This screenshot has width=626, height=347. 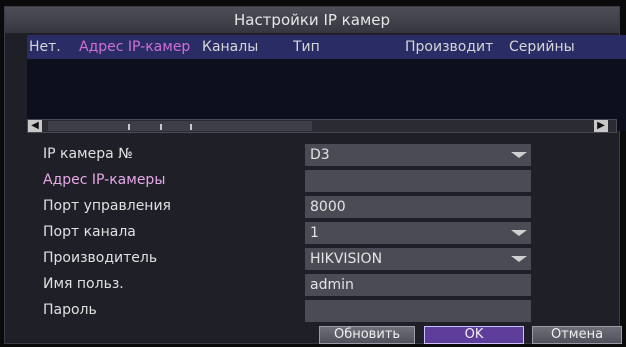 What do you see at coordinates (367, 335) in the screenshot?
I see `refresh-button: Обновить` at bounding box center [367, 335].